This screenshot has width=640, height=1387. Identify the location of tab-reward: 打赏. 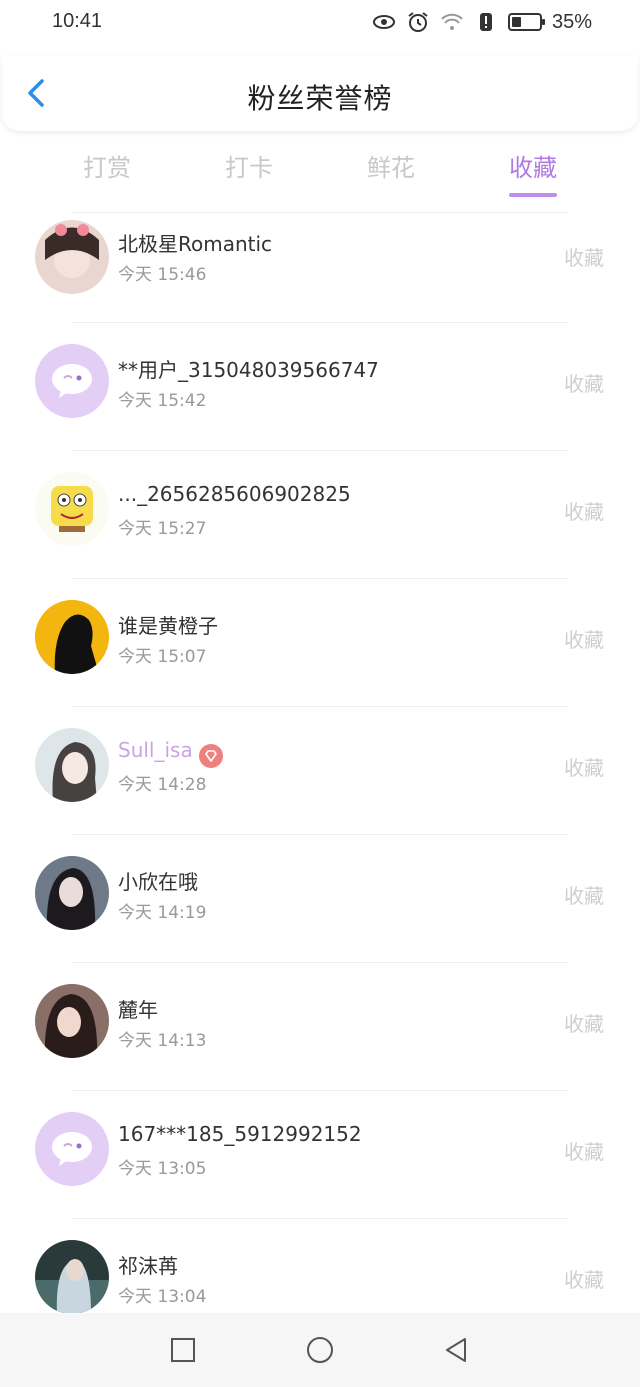
(107, 165).